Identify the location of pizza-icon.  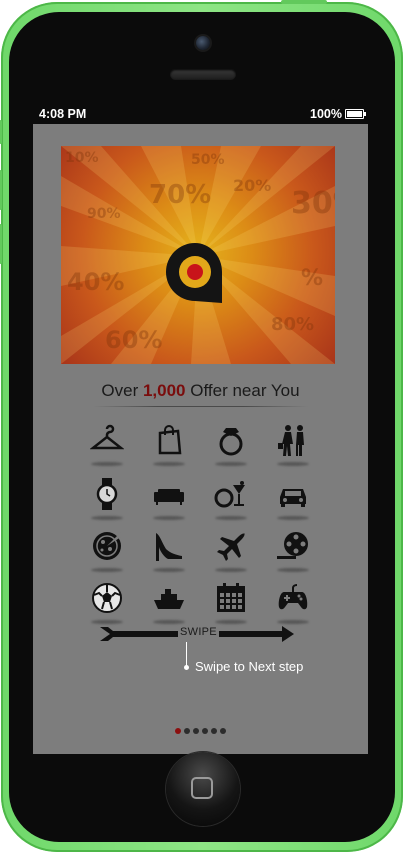
(107, 546).